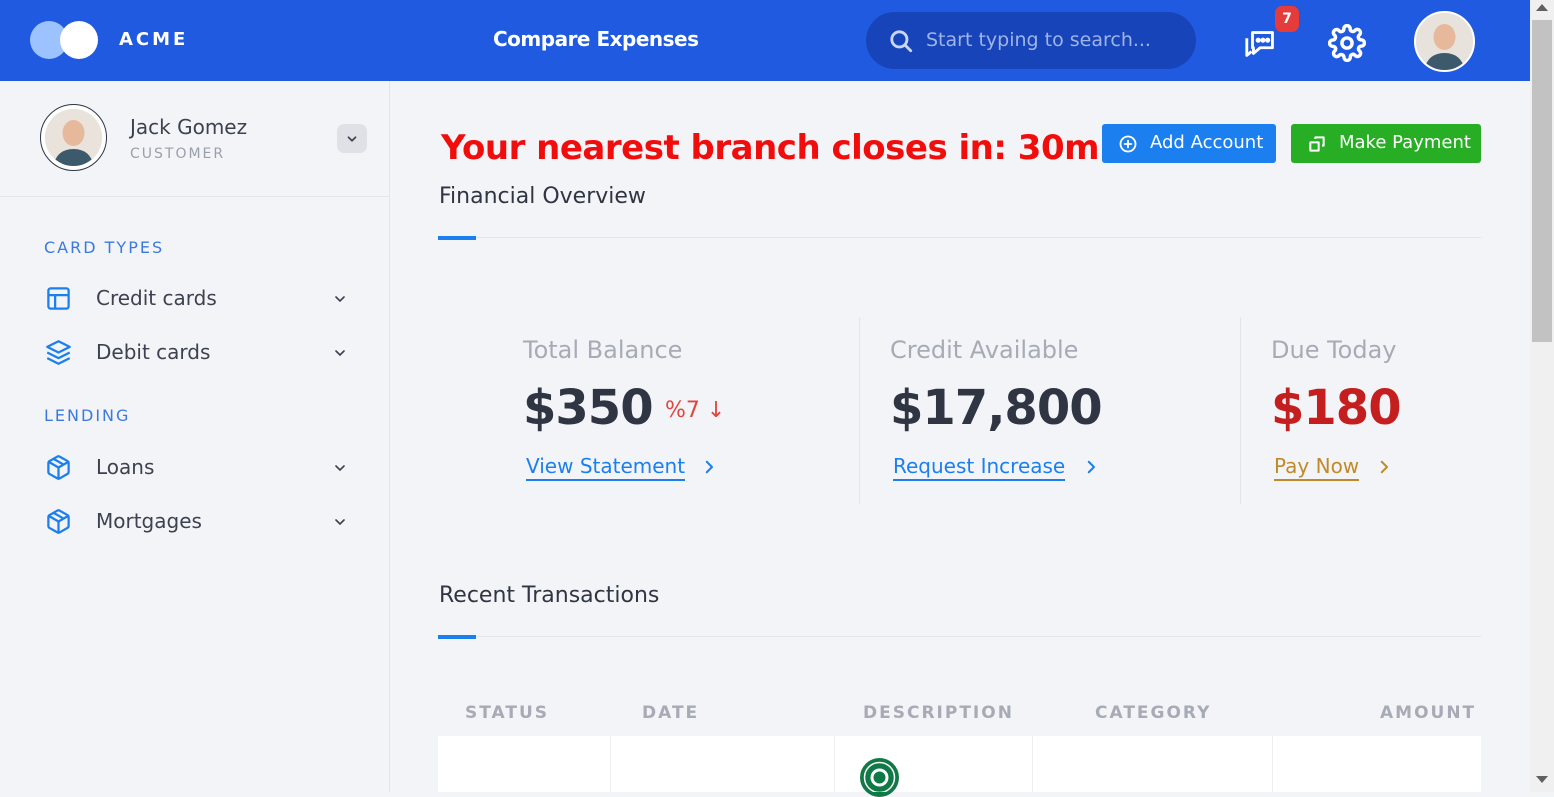 This screenshot has width=1554, height=797. I want to click on merchant-logo-icon, so click(879, 777).